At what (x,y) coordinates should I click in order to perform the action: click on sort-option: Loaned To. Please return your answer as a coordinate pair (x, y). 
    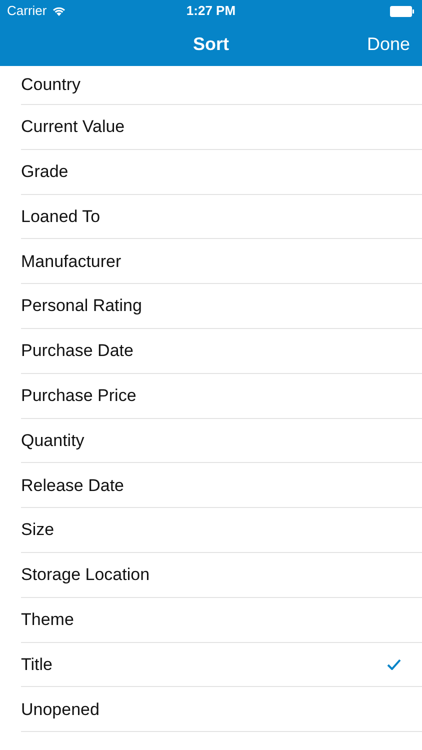
    Looking at the image, I should click on (221, 217).